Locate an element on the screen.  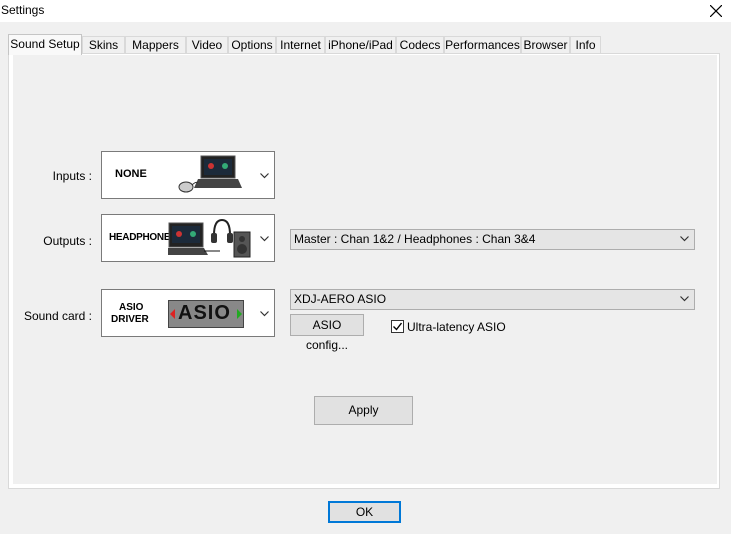
headphones-icon is located at coordinates (222, 230).